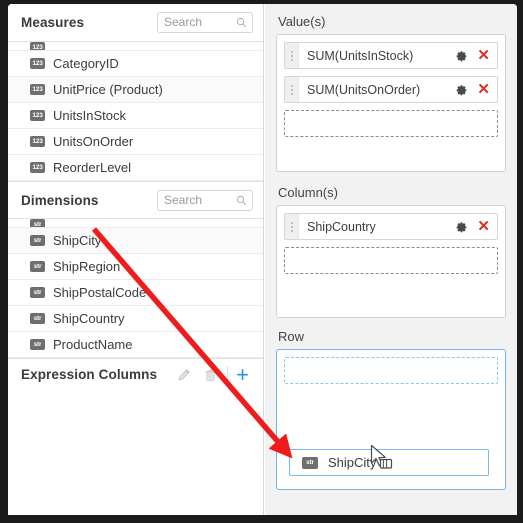 The width and height of the screenshot is (523, 523). Describe the element at coordinates (184, 374) in the screenshot. I see `pencil-icon` at that location.